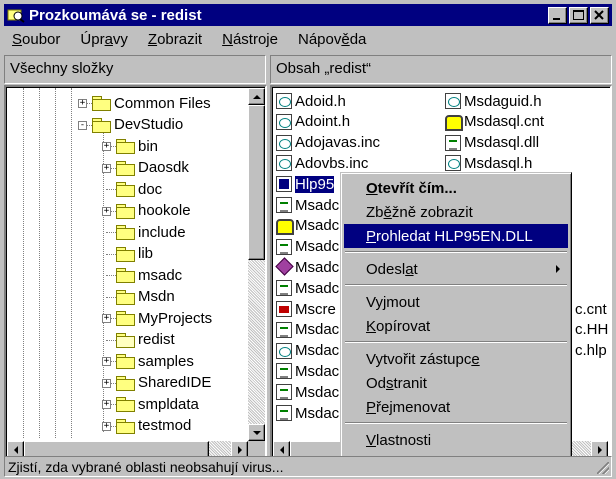  What do you see at coordinates (104, 39) in the screenshot?
I see `menu-úpravy: Úpravy` at bounding box center [104, 39].